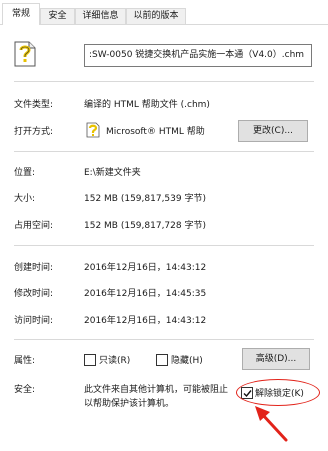 Image resolution: width=328 pixels, height=451 pixels. I want to click on tab-previous-versions: 以前的版本, so click(156, 16).